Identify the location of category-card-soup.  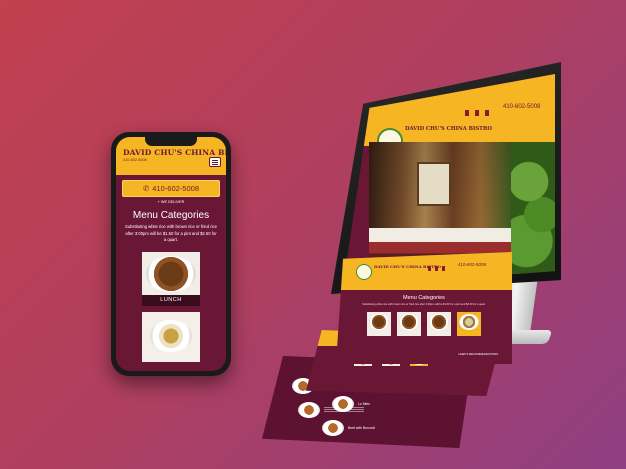
(171, 336).